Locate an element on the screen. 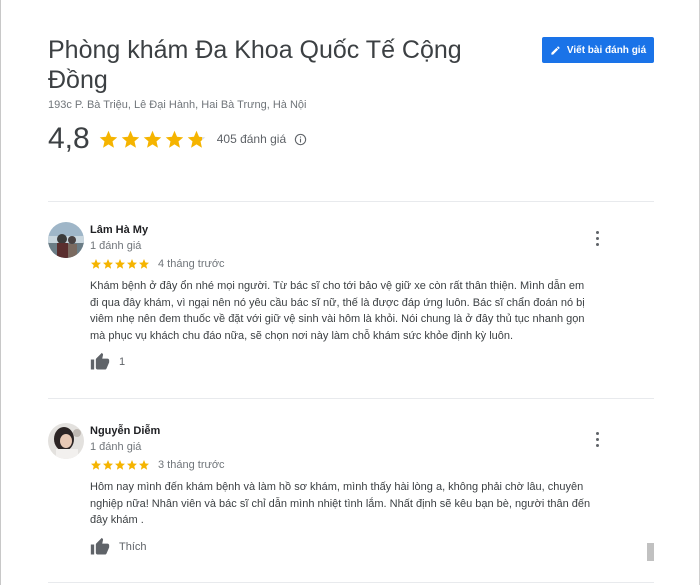 Image resolution: width=700 pixels, height=585 pixels. review-time: 3 tháng trước is located at coordinates (191, 465).